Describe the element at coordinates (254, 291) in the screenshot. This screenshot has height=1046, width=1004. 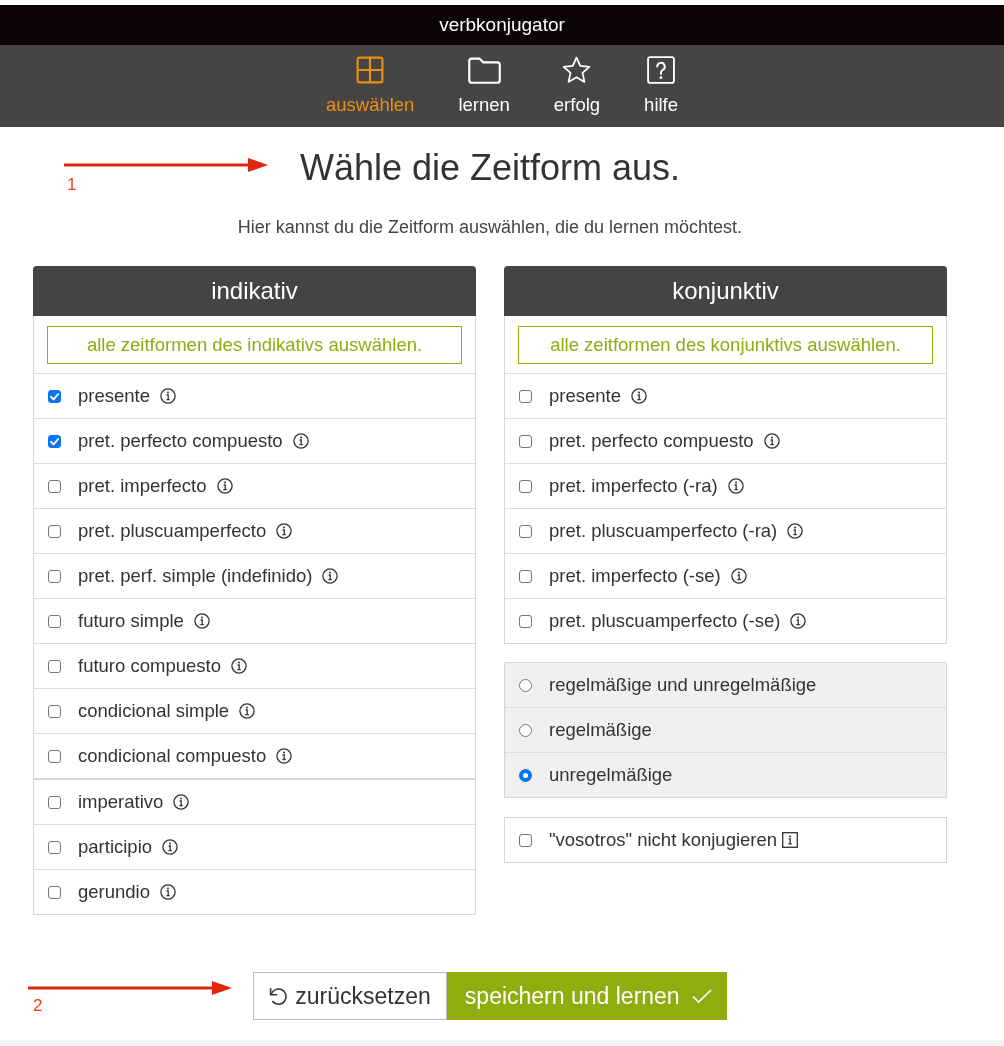
I see `panel-header: indikativ` at that location.